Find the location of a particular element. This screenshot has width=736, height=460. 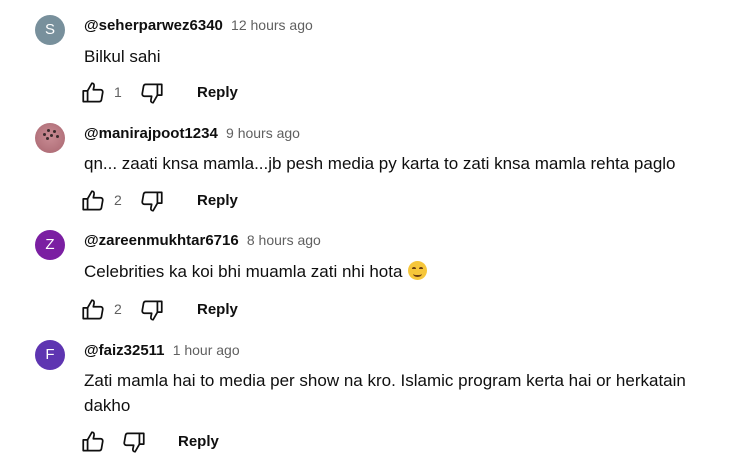

avatar is located at coordinates (50, 138).